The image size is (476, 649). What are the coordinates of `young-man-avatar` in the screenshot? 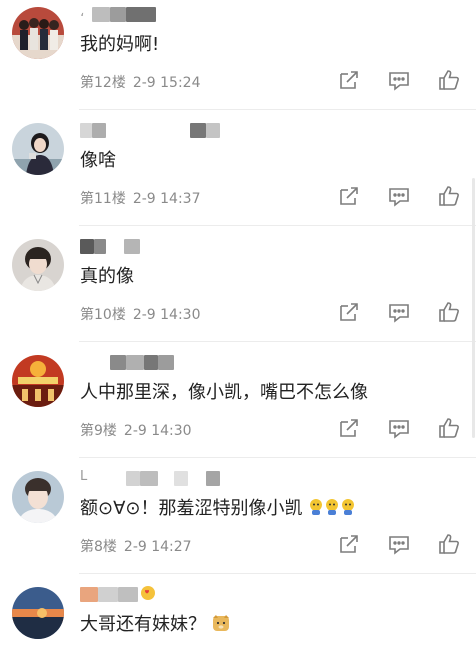 It's located at (38, 497).